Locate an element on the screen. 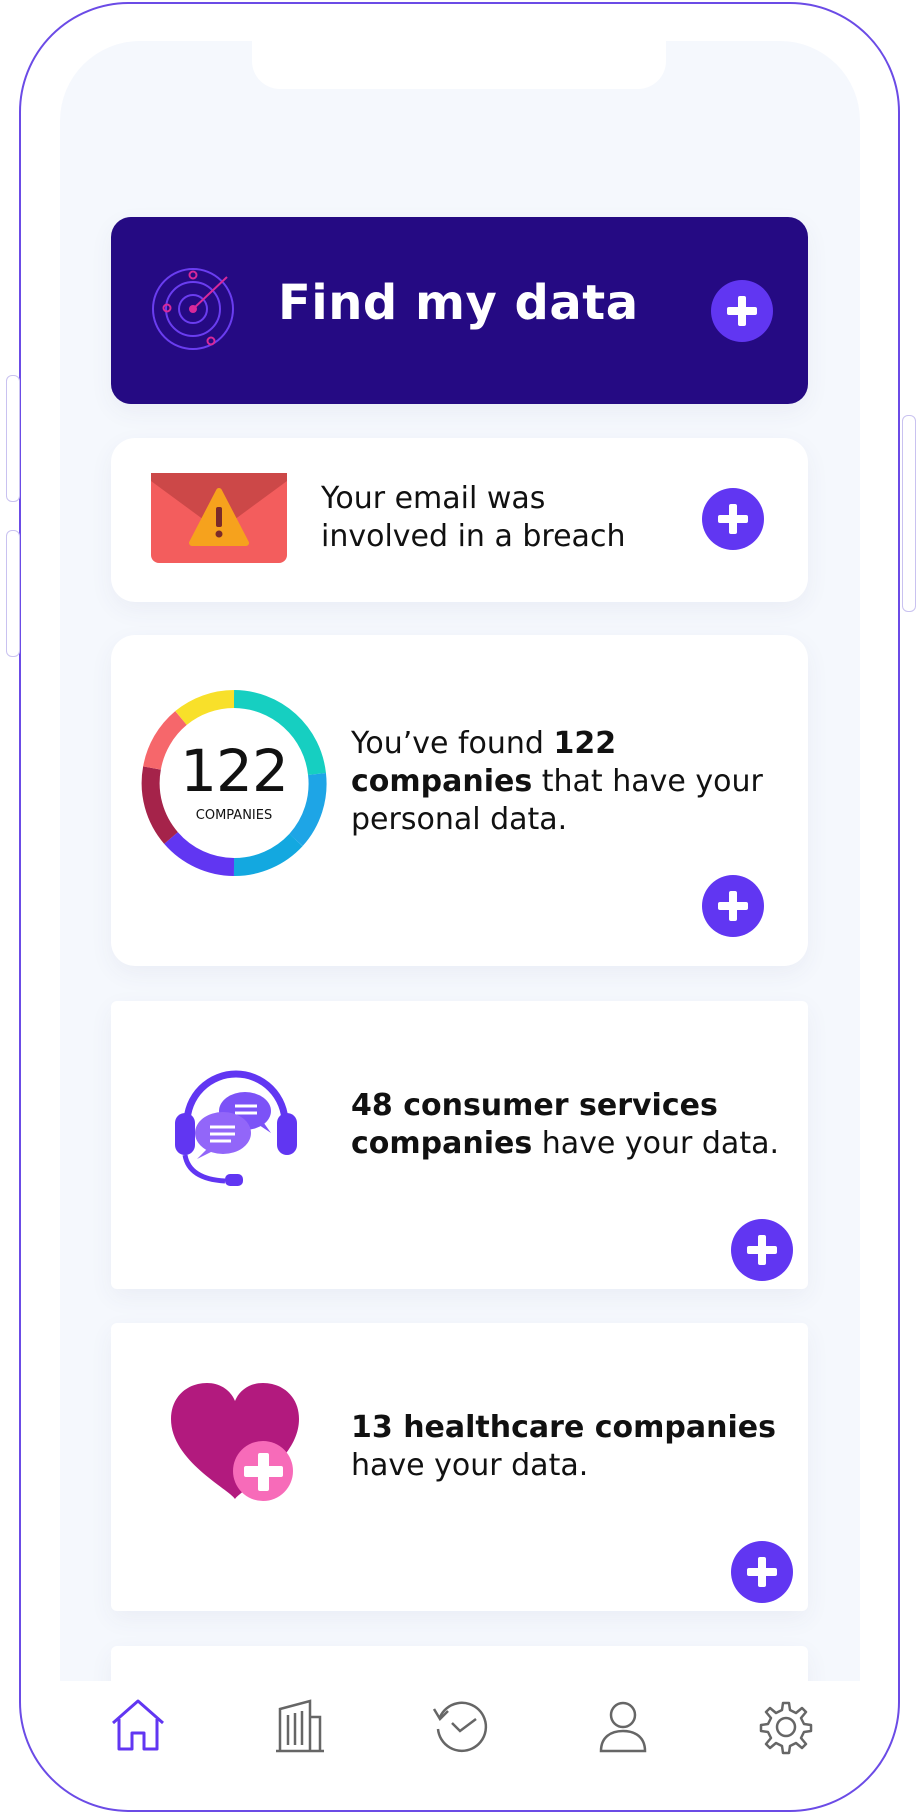 The width and height of the screenshot is (920, 1817). summary-text-e: personal data. is located at coordinates (459, 819).